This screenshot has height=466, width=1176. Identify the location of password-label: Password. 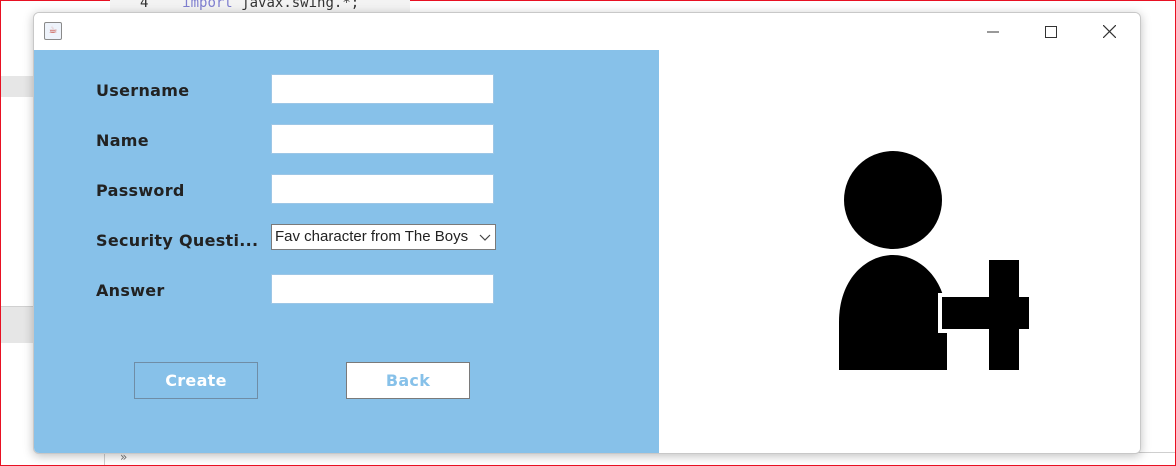
(140, 190).